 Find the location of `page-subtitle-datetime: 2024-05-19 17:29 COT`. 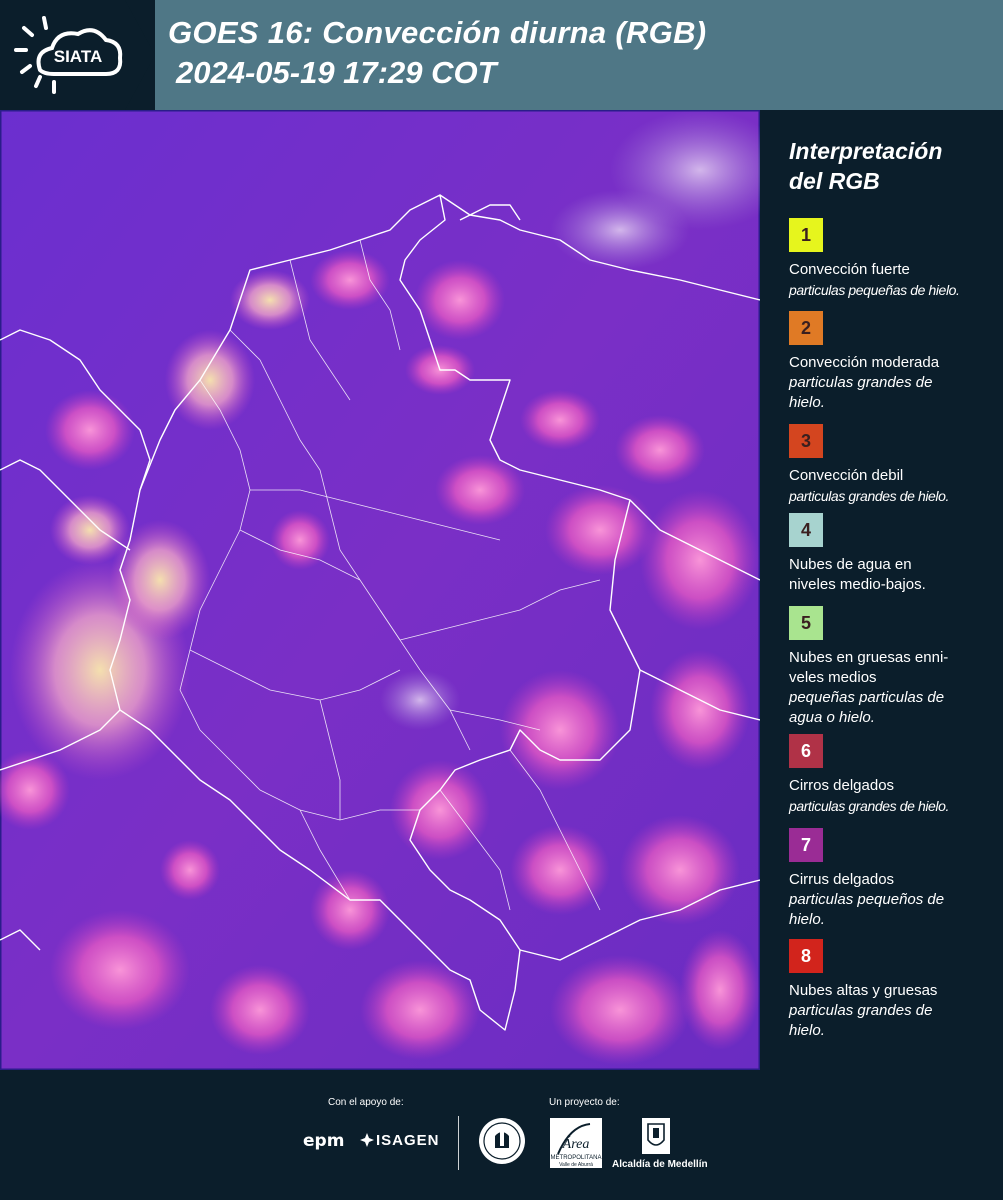

page-subtitle-datetime: 2024-05-19 17:29 COT is located at coordinates (336, 72).